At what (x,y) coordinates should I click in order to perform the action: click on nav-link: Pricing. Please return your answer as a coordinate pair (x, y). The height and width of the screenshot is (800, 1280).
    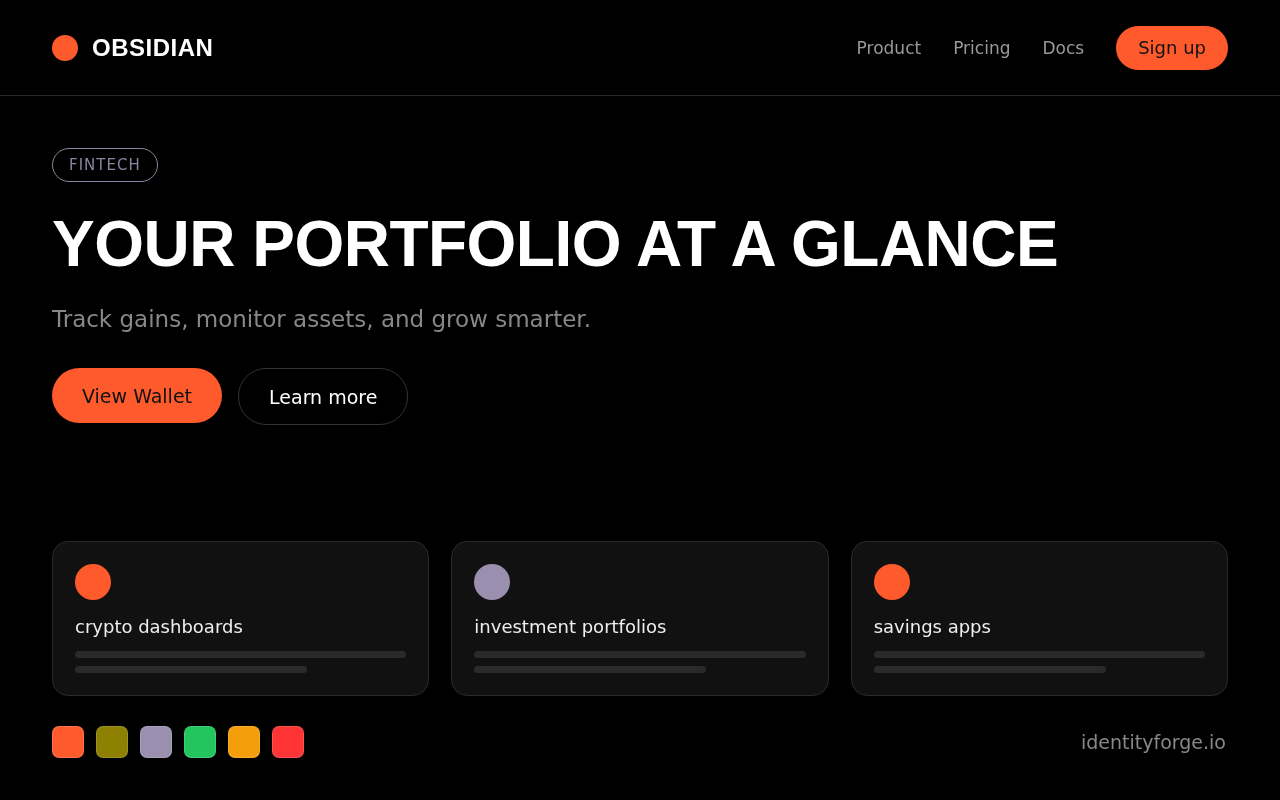
    Looking at the image, I should click on (982, 47).